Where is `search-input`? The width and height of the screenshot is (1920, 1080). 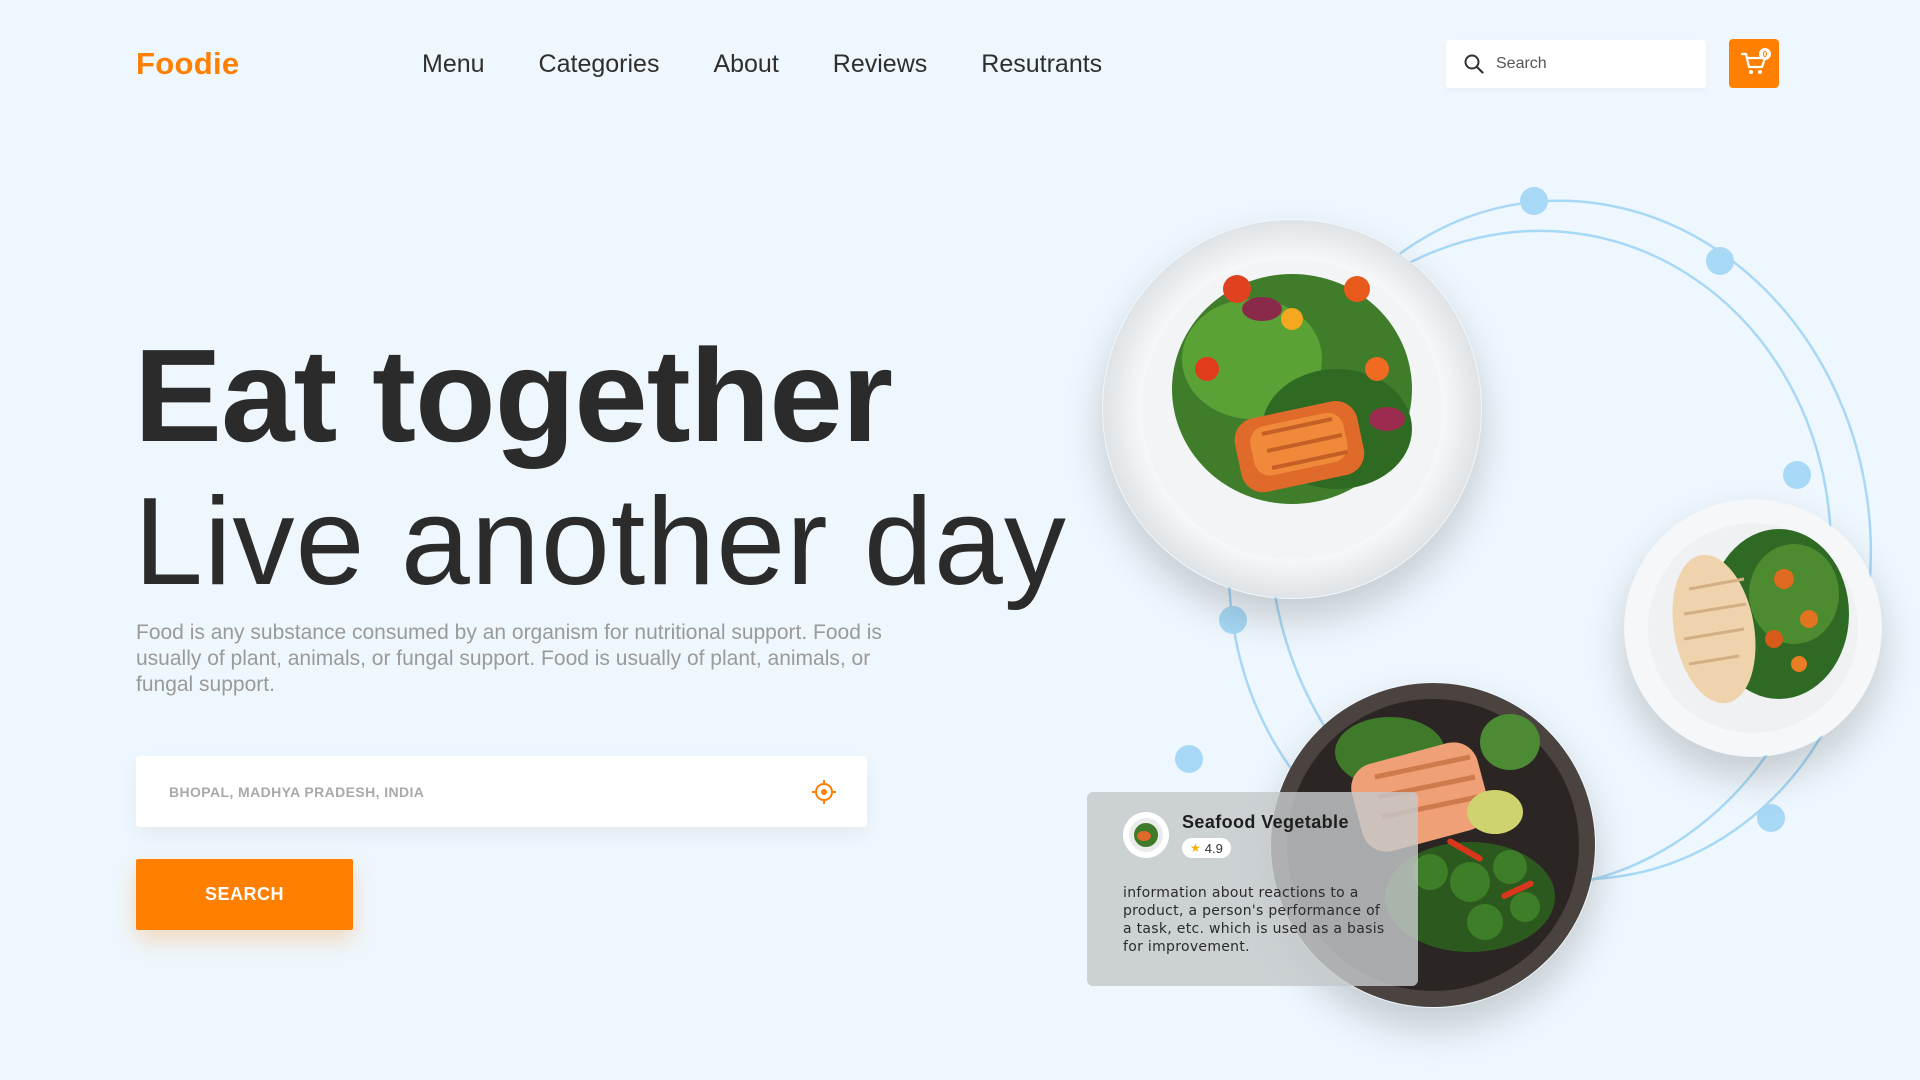
search-input is located at coordinates (1591, 64).